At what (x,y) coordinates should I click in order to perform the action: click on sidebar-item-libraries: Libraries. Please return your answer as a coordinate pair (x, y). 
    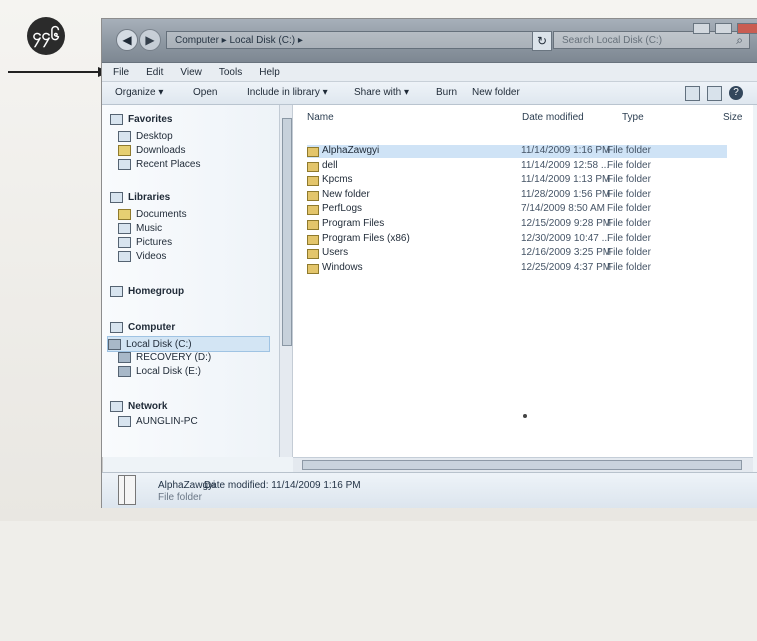
    Looking at the image, I should click on (140, 197).